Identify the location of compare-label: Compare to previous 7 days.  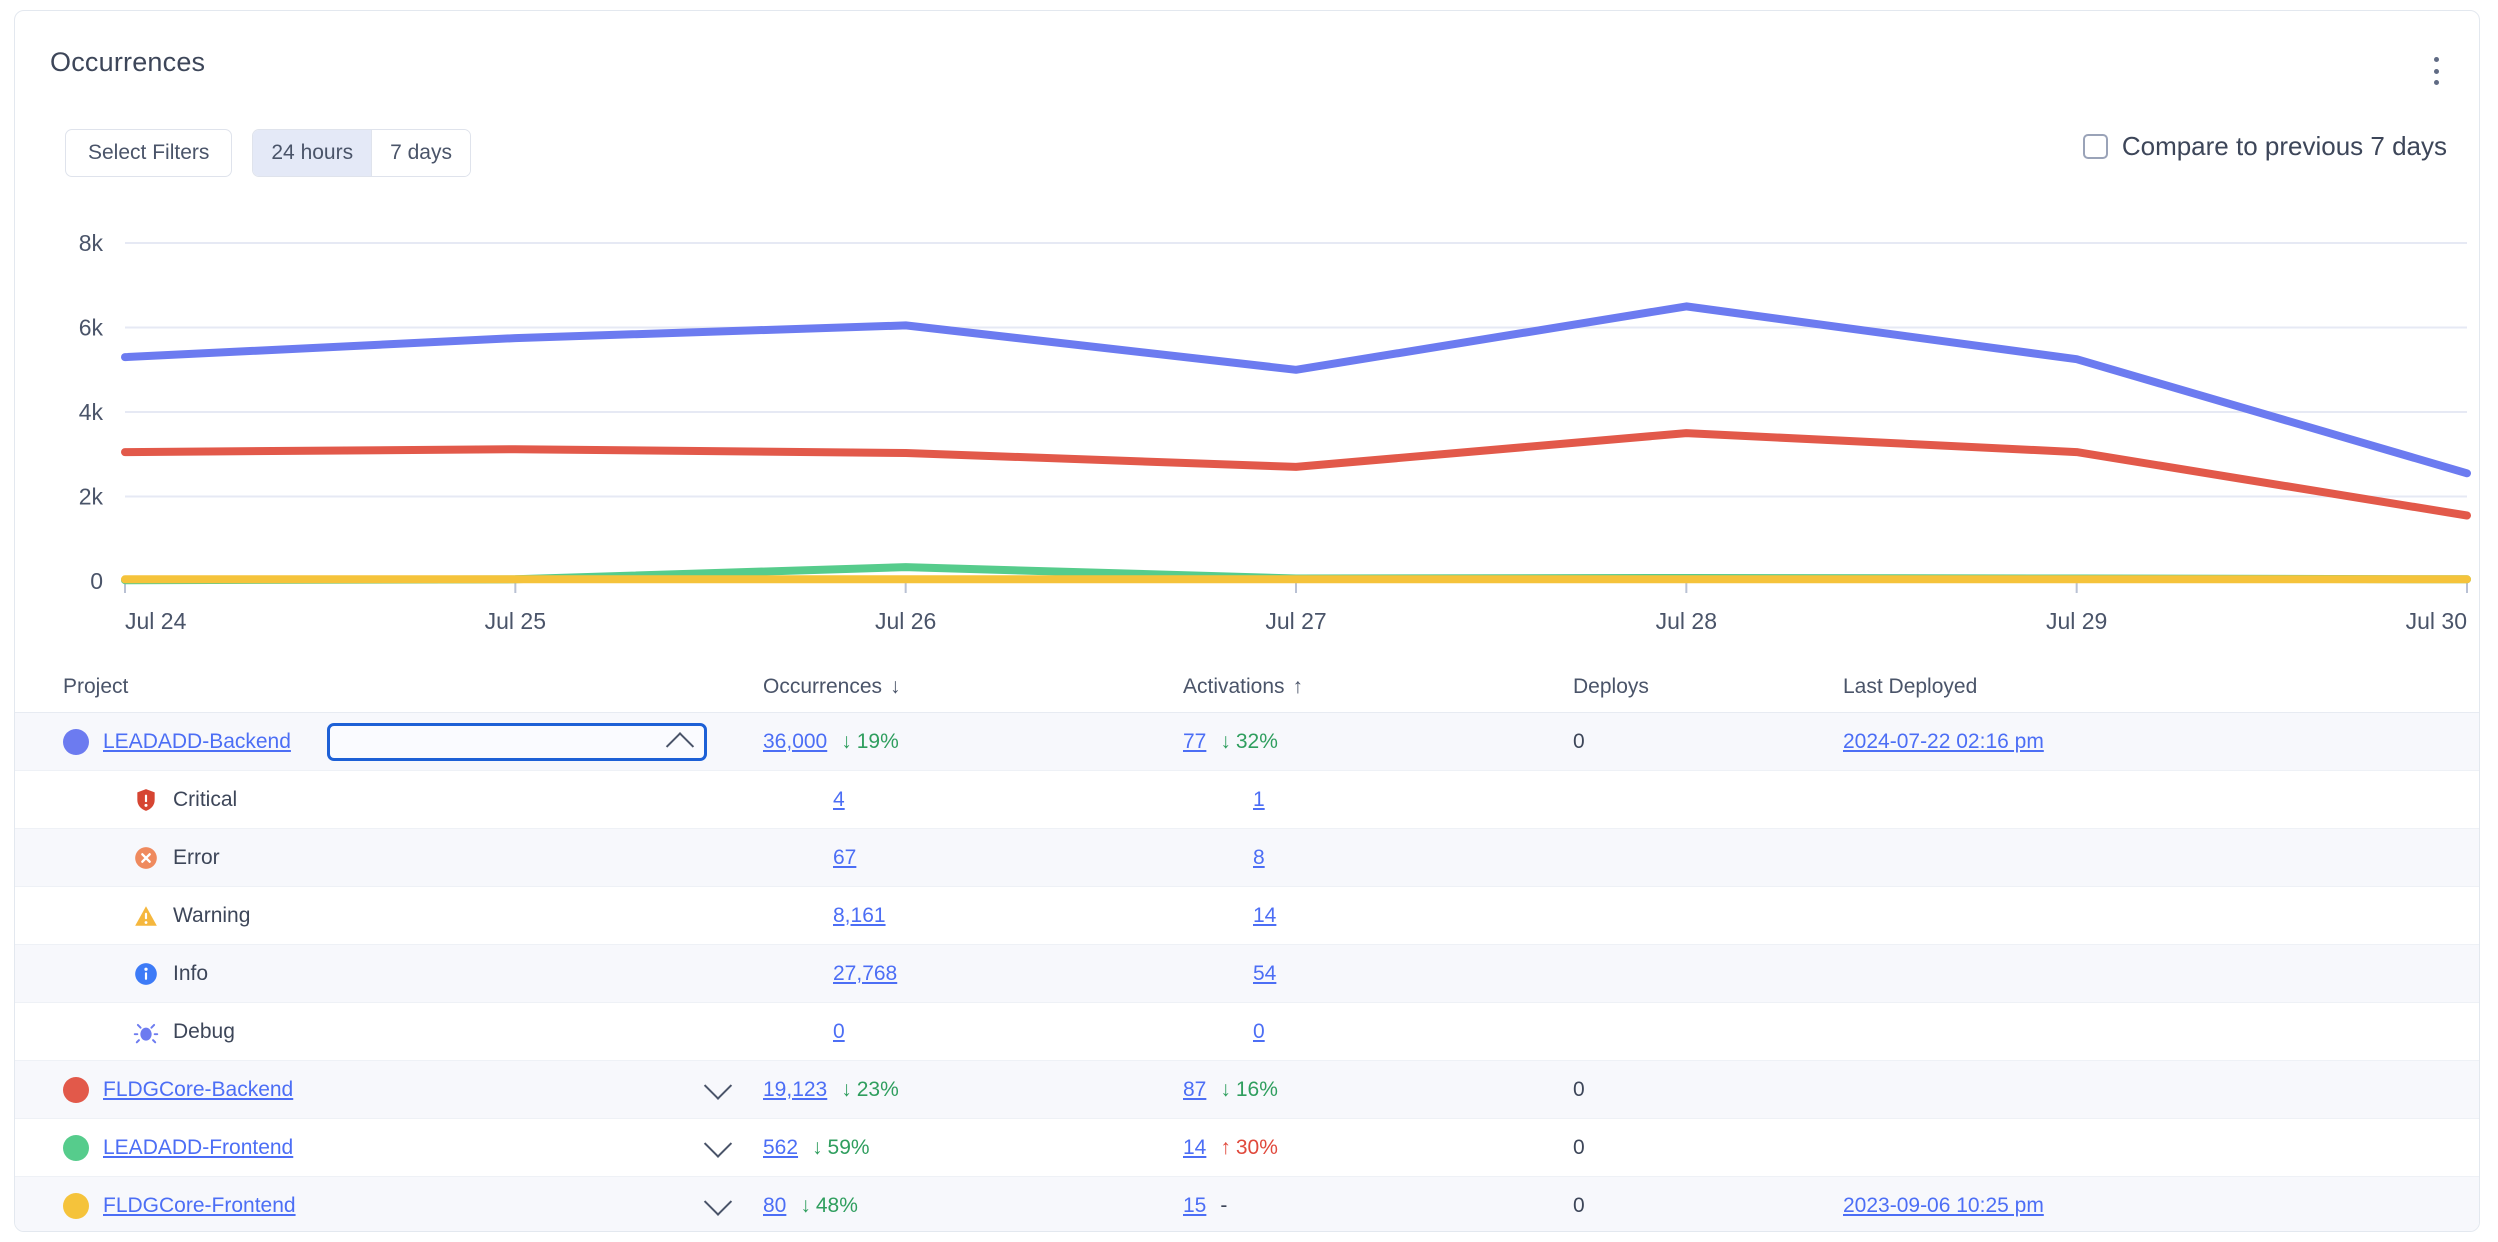
(2284, 146).